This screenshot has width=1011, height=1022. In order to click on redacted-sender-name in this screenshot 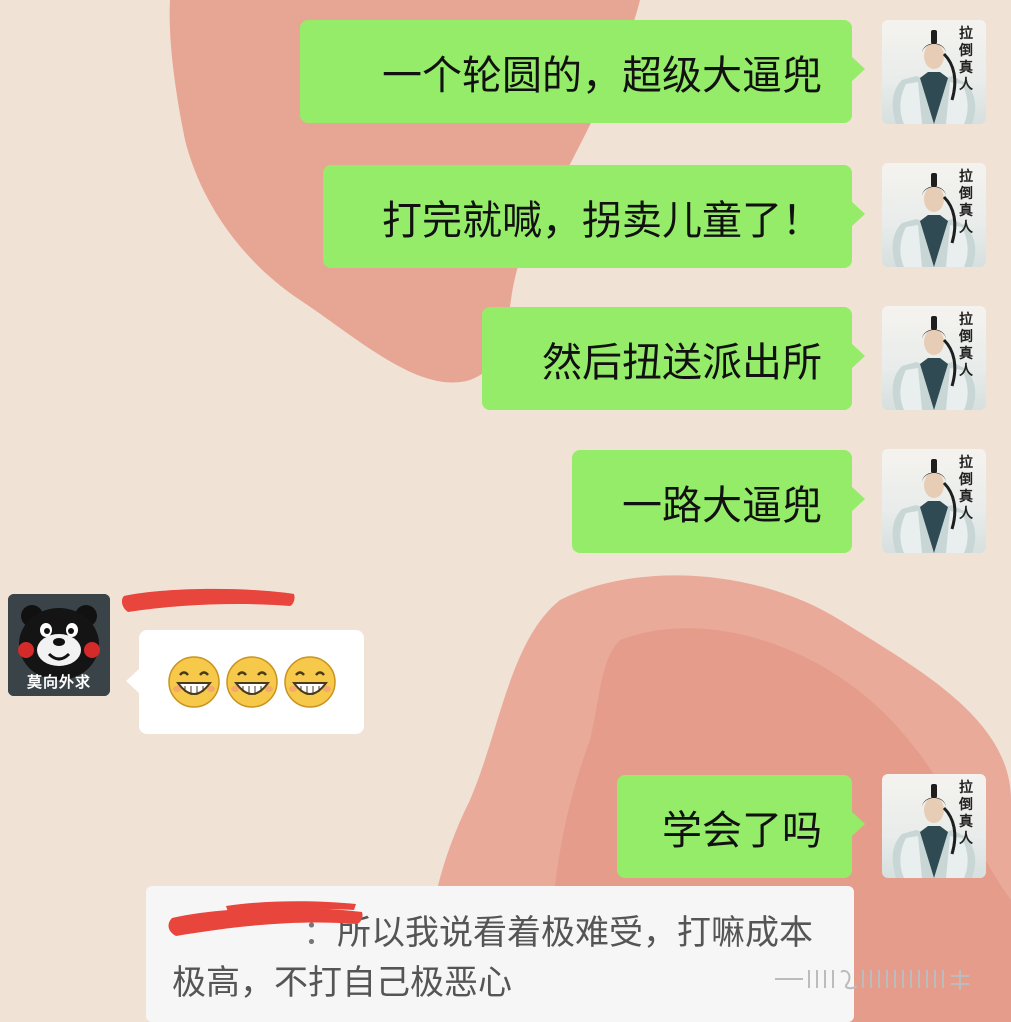, I will do `click(208, 600)`.